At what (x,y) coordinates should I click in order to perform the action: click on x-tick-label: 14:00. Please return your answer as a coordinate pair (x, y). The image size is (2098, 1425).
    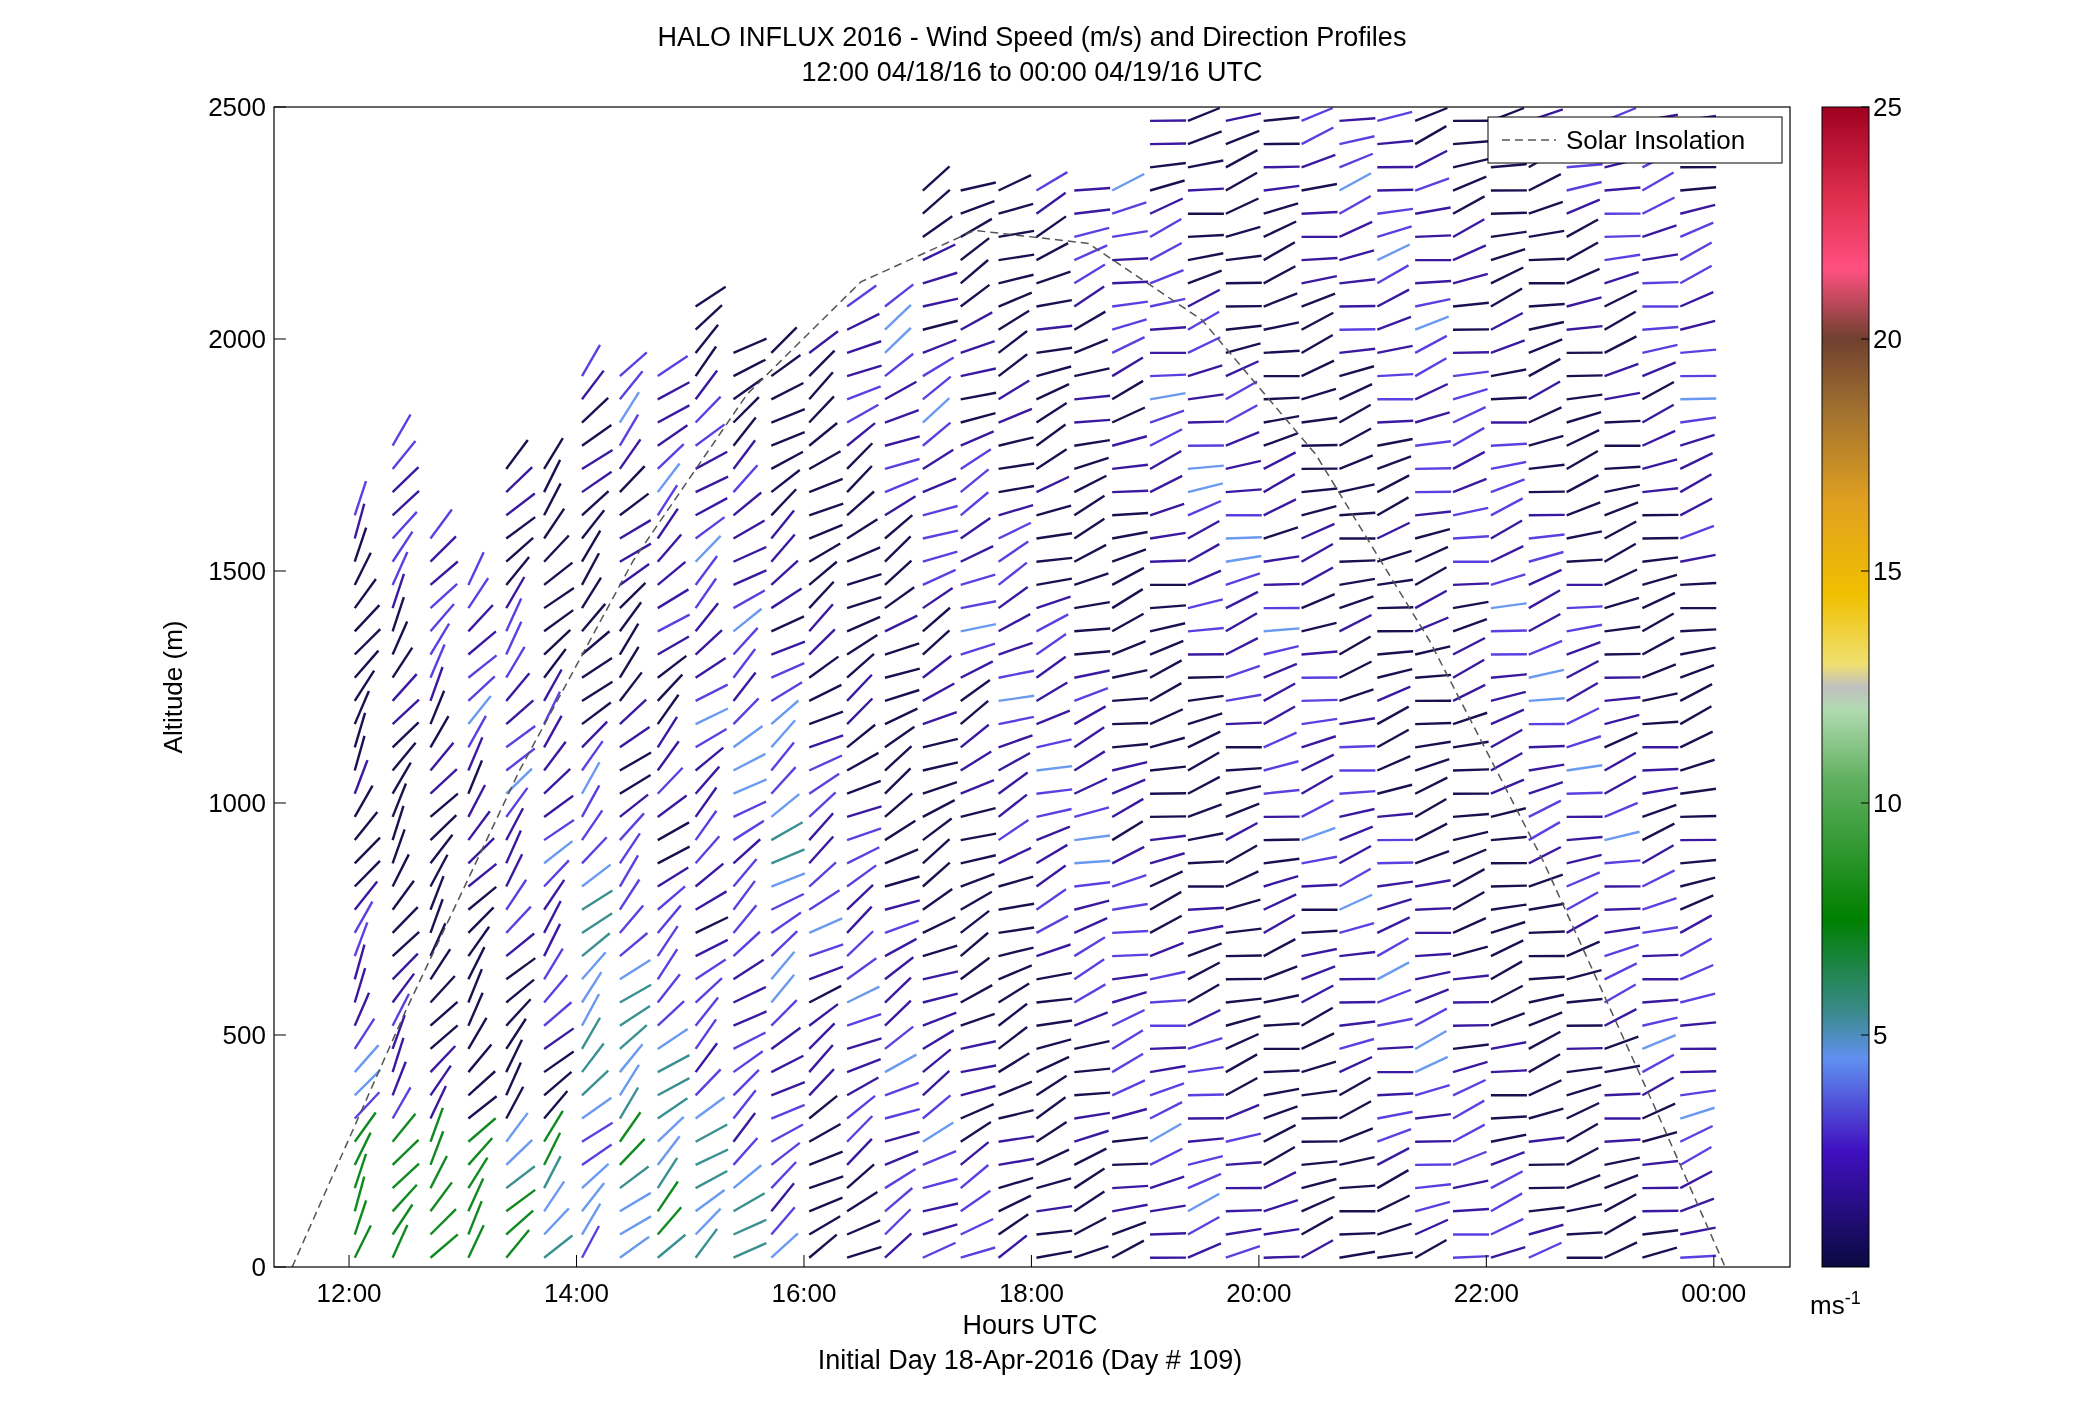
    Looking at the image, I should click on (577, 1293).